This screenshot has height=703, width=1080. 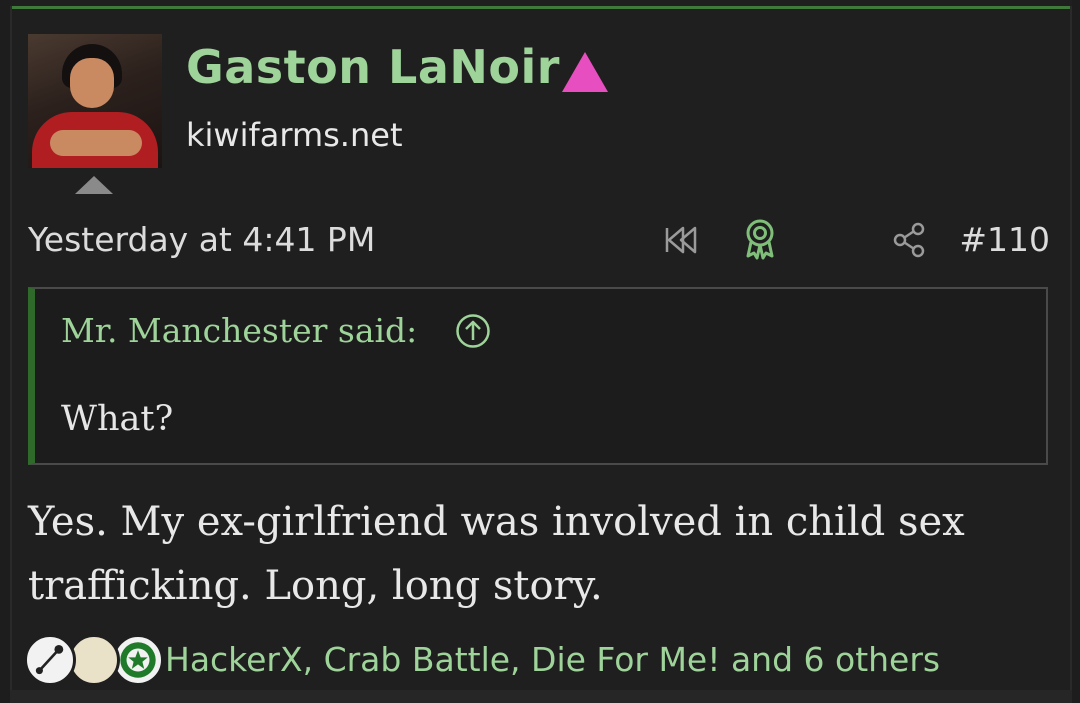 What do you see at coordinates (1071, 354) in the screenshot?
I see `post-right-border` at bounding box center [1071, 354].